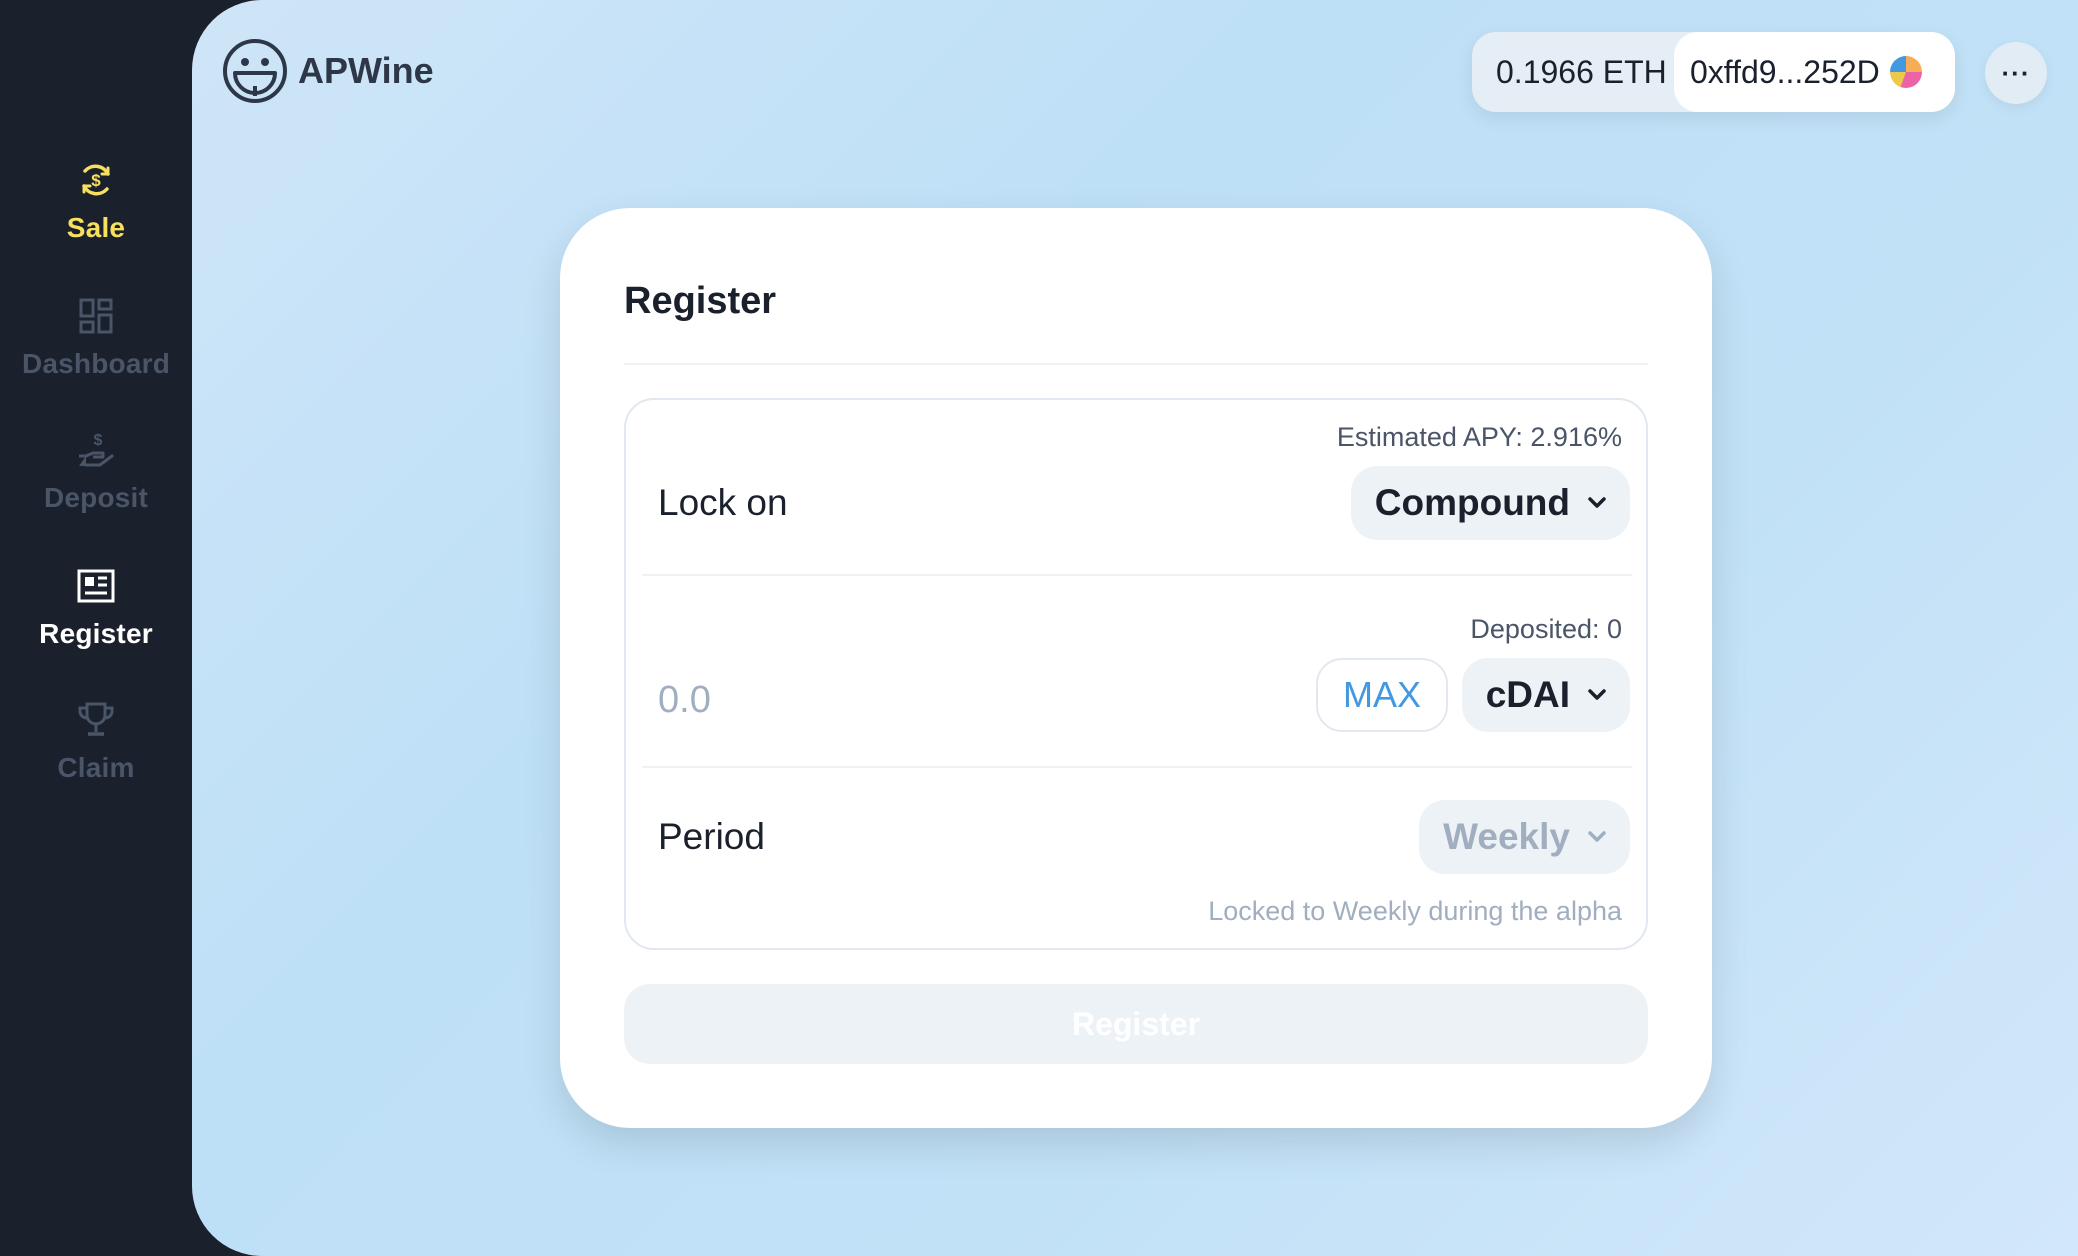 Image resolution: width=2078 pixels, height=1256 pixels. I want to click on deposited-hint: Deposited: 0, so click(1546, 629).